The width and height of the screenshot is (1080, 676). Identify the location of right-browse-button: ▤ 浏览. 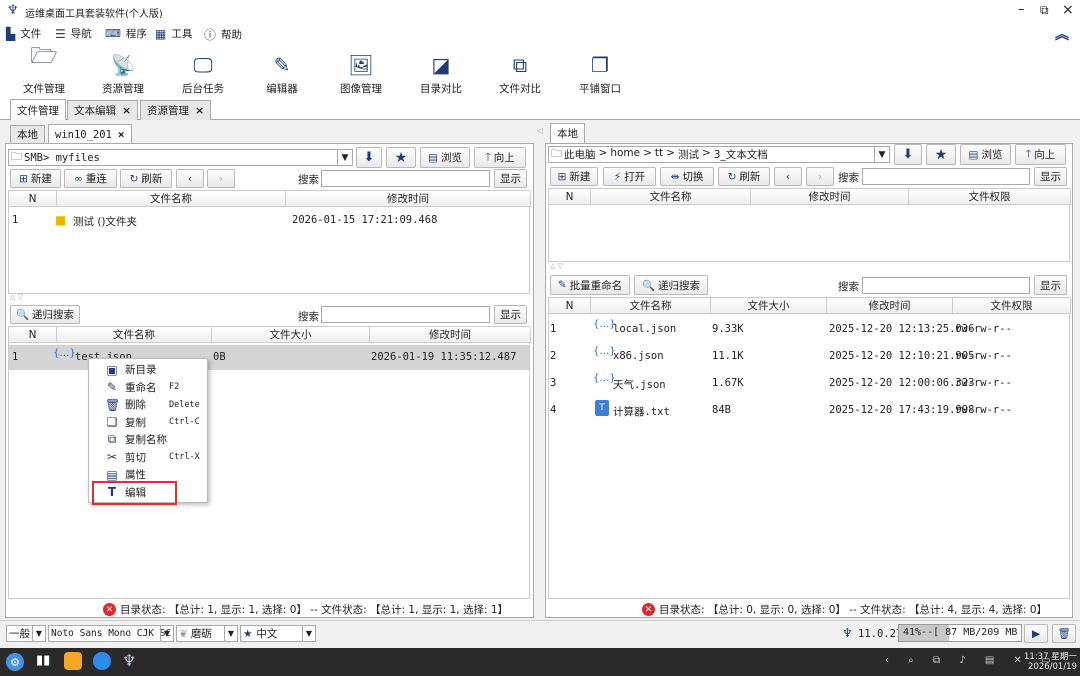
(985, 154).